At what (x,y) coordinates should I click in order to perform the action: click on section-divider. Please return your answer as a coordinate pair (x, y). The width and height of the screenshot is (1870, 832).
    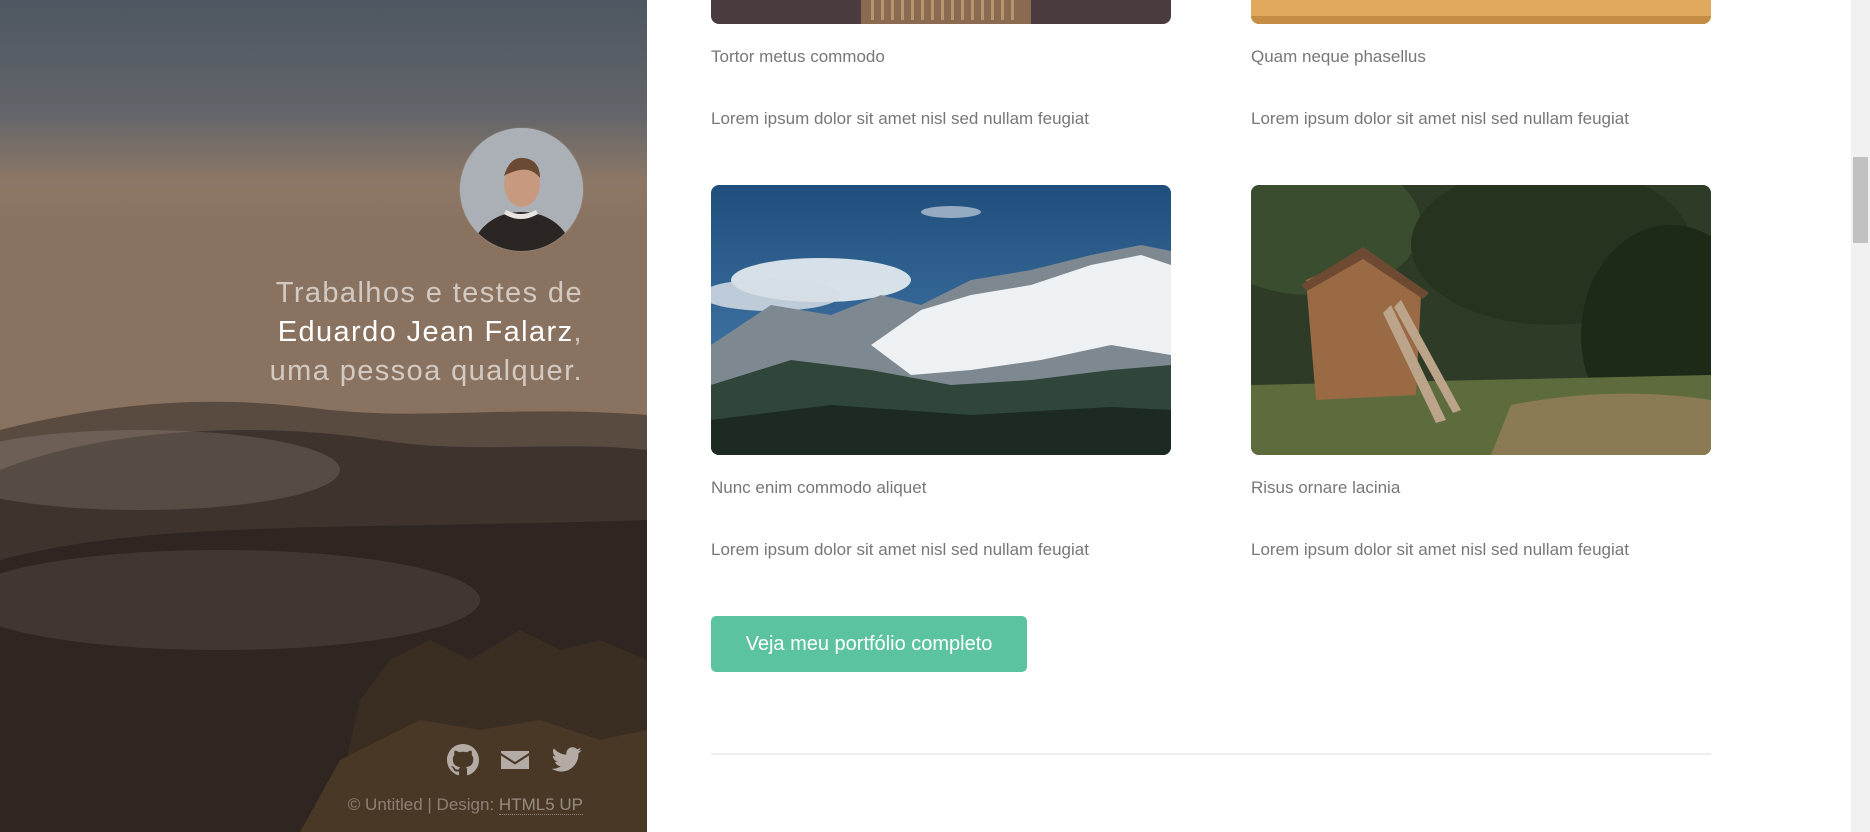
    Looking at the image, I should click on (1211, 754).